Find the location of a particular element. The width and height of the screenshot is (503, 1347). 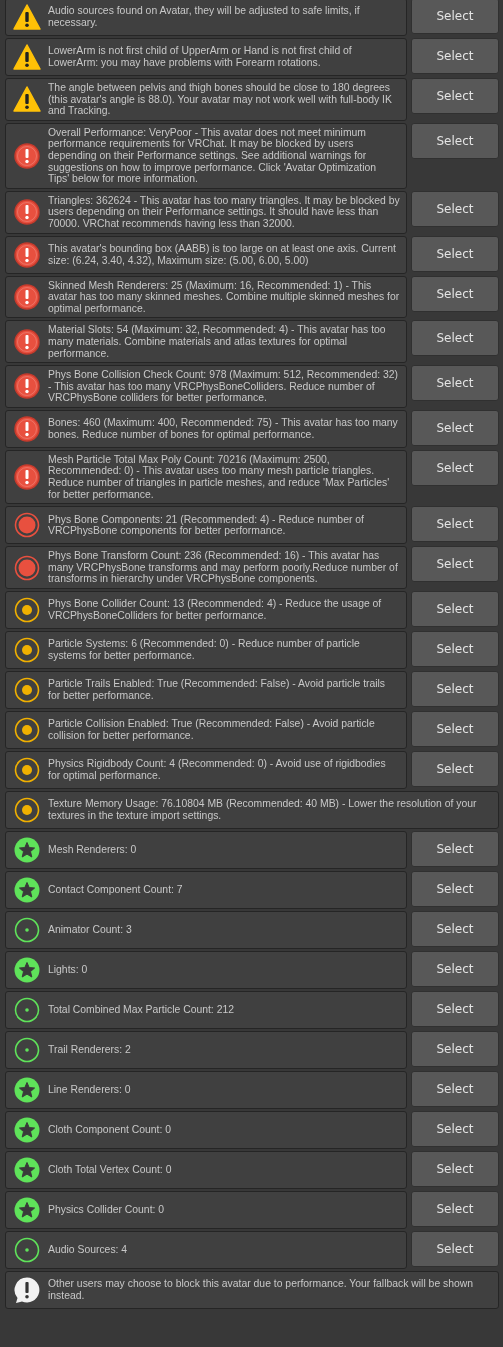

message-text: Contact Component Count: 7 is located at coordinates (115, 890).